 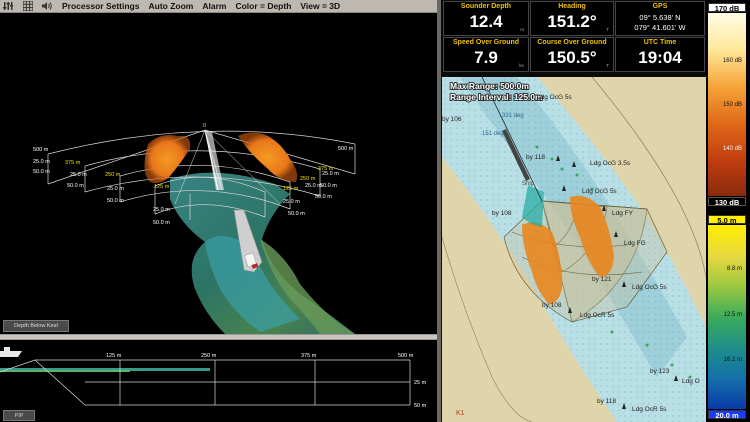 I want to click on label-right-375-1: 25.0 m, so click(x=330, y=174).